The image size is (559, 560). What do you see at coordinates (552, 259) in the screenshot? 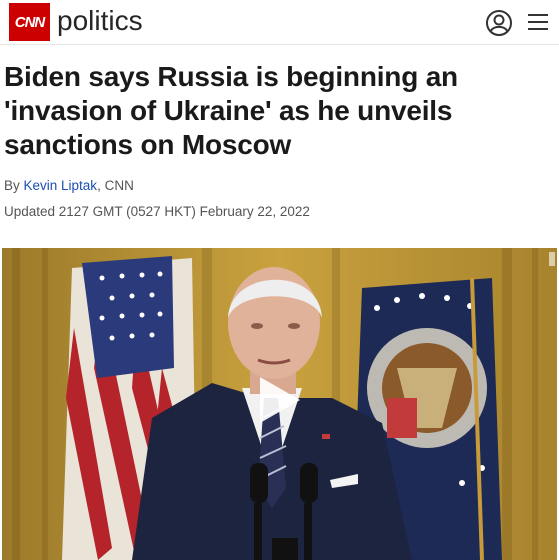
I see `video-overlay-edge` at bounding box center [552, 259].